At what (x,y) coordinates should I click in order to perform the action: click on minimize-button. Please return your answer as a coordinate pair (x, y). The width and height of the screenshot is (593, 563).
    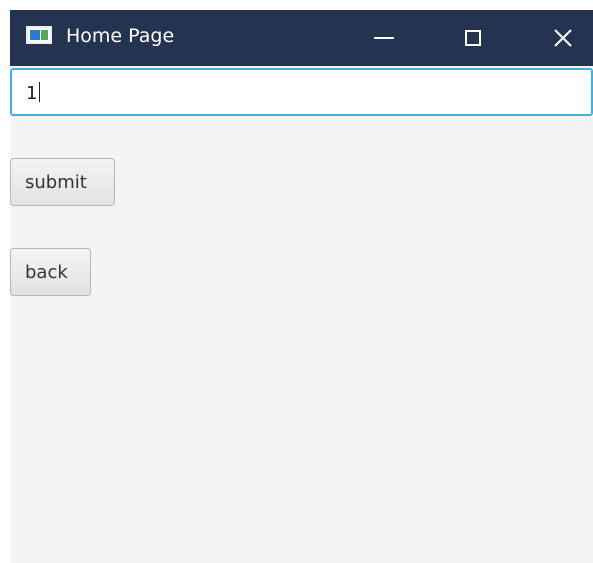
    Looking at the image, I should click on (384, 38).